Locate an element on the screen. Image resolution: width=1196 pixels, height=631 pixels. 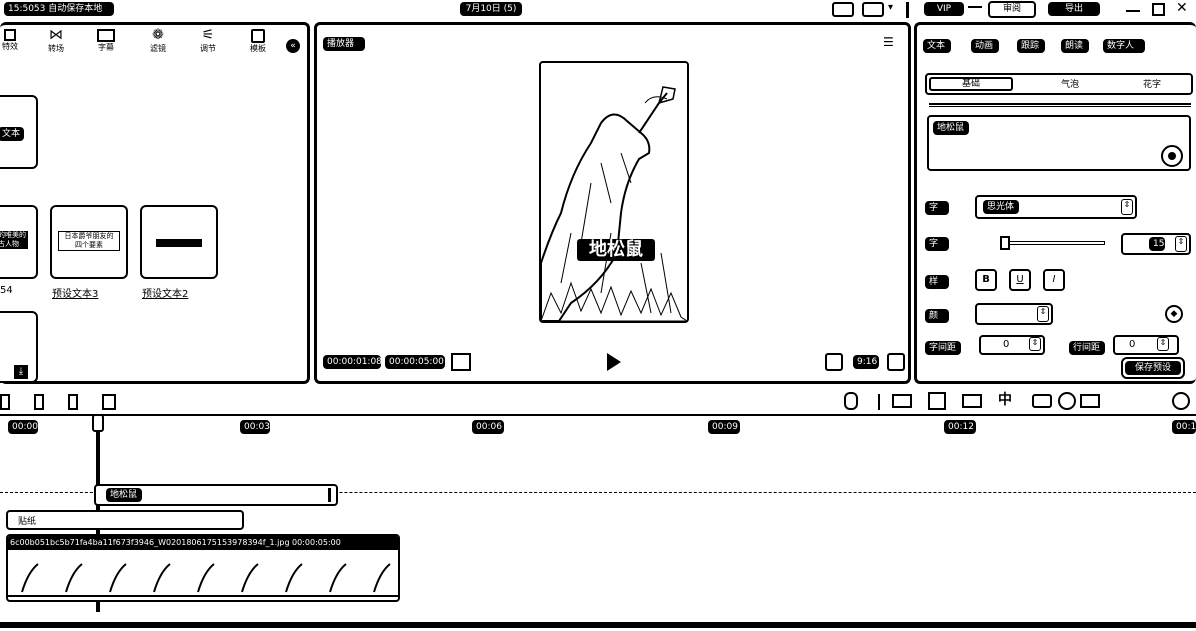
preset-card-2: 的唯美的 古人物 is located at coordinates (19, 242).